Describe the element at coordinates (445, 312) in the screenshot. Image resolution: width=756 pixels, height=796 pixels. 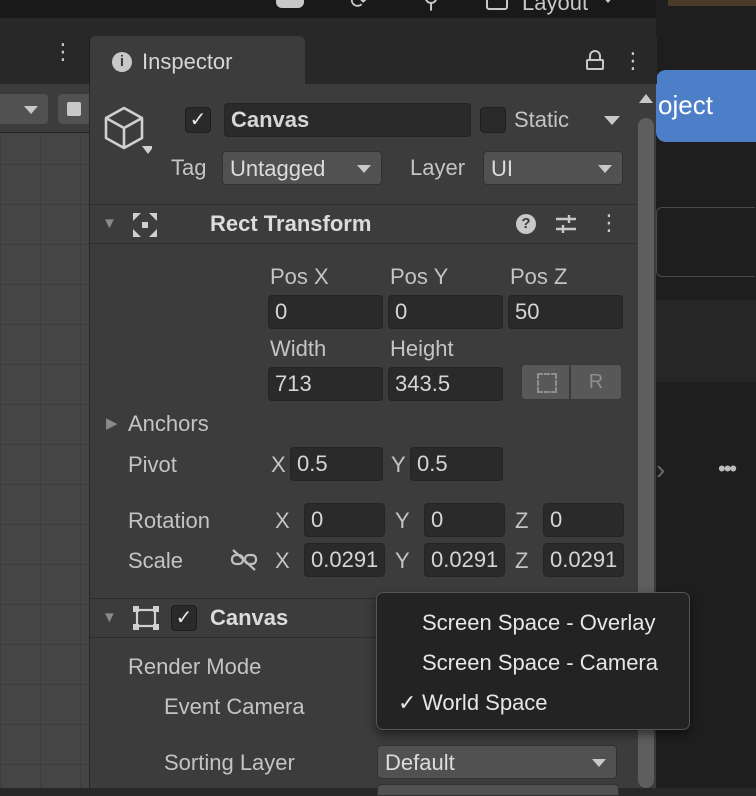
I see `pos-y-field: 0` at that location.